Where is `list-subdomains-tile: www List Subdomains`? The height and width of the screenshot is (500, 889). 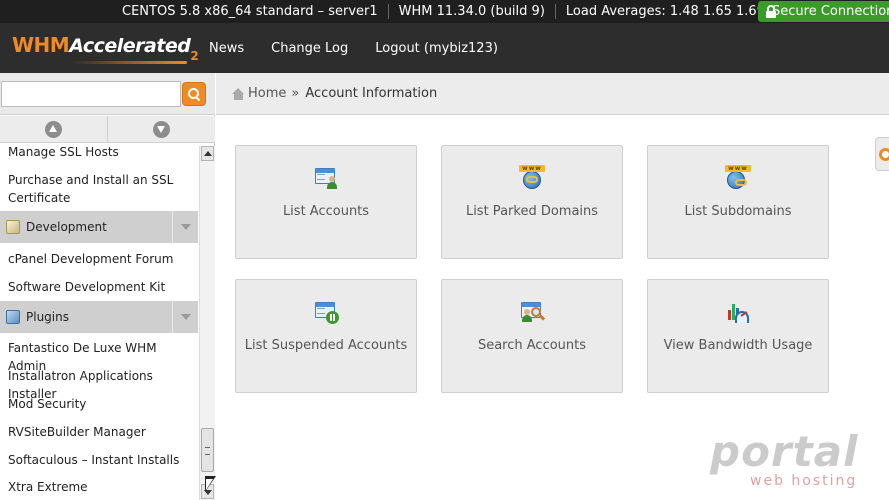
list-subdomains-tile: www List Subdomains is located at coordinates (738, 202).